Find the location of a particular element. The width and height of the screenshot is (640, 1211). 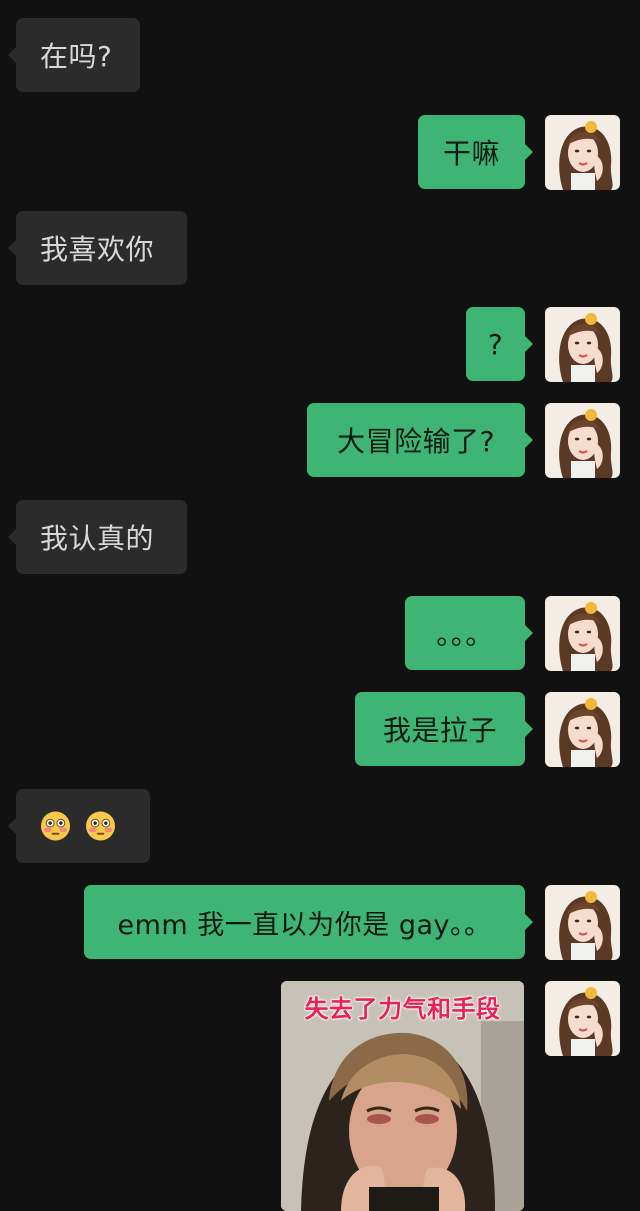

outgoing-message-bubble: 我是拉子 is located at coordinates (444, 729).